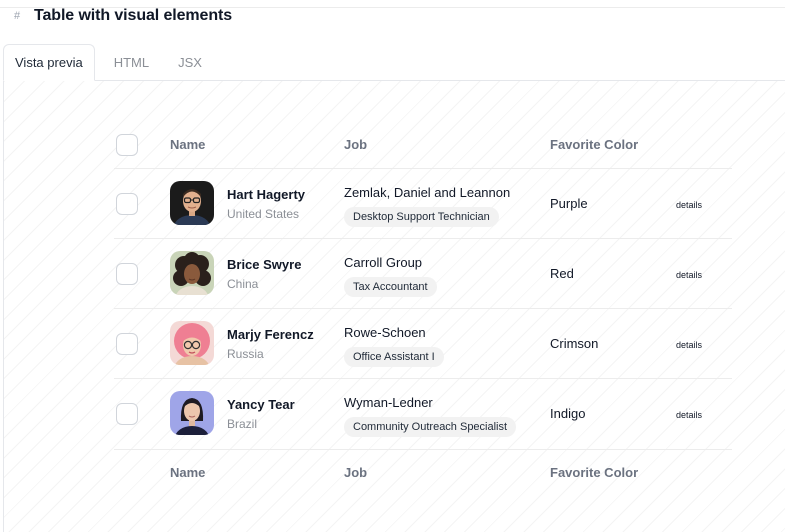 The height and width of the screenshot is (532, 785). I want to click on table-footer-row: Name Job Favorite Color, so click(423, 473).